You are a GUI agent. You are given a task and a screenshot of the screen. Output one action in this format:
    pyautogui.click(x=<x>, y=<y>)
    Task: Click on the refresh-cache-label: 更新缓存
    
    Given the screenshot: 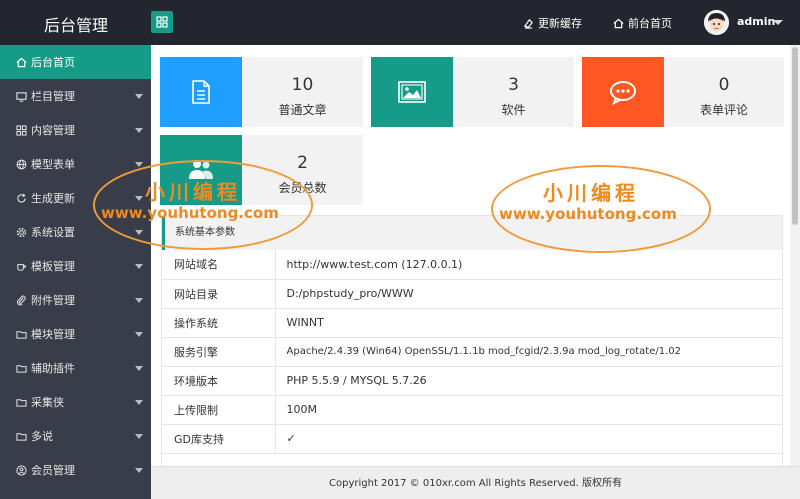 What is the action you would take?
    pyautogui.click(x=560, y=23)
    